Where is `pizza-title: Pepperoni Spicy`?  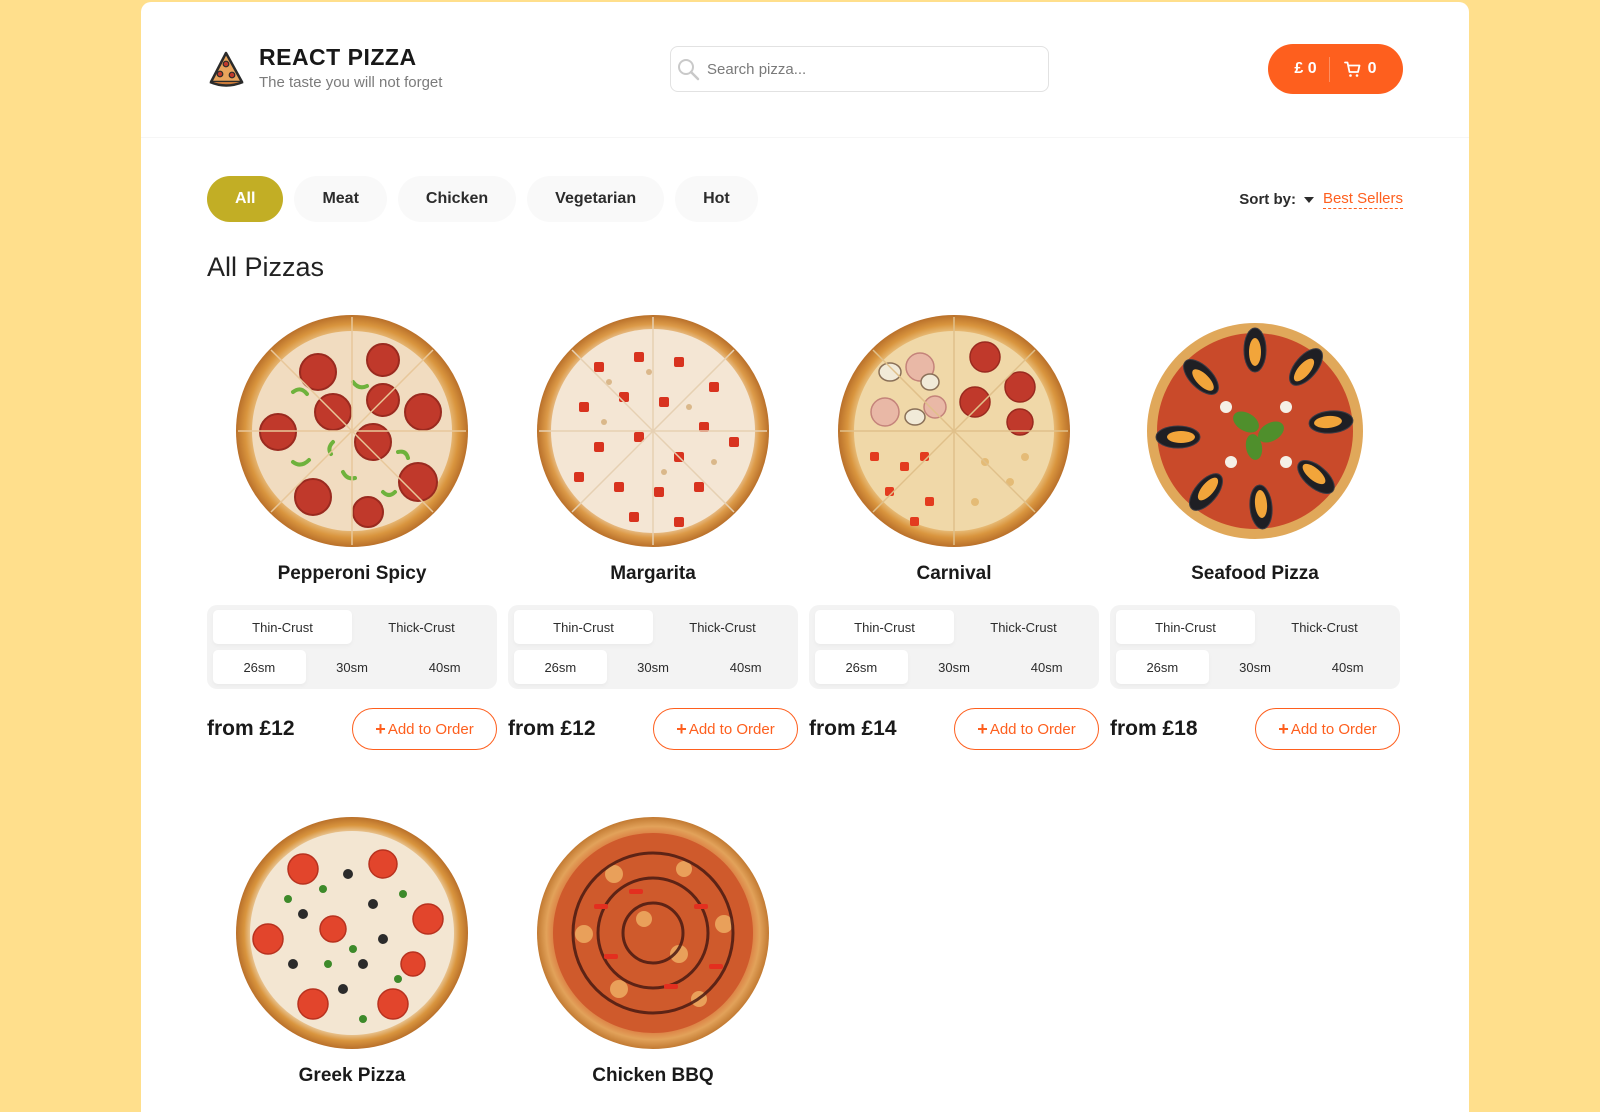
pizza-title: Pepperoni Spicy is located at coordinates (352, 573).